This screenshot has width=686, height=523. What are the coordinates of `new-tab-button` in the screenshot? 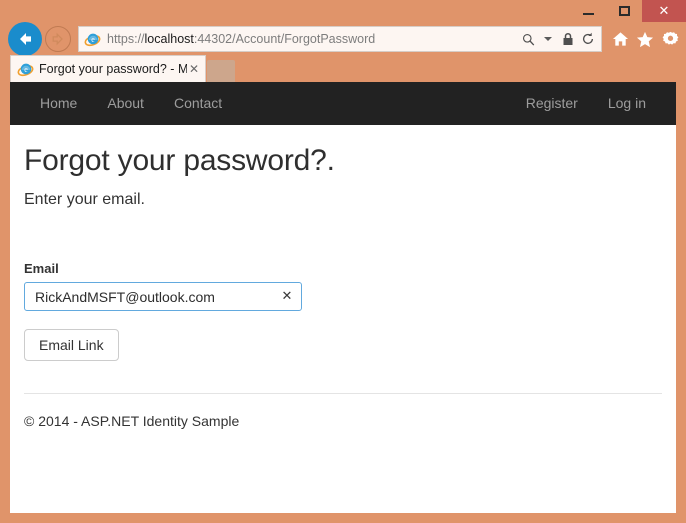 It's located at (221, 71).